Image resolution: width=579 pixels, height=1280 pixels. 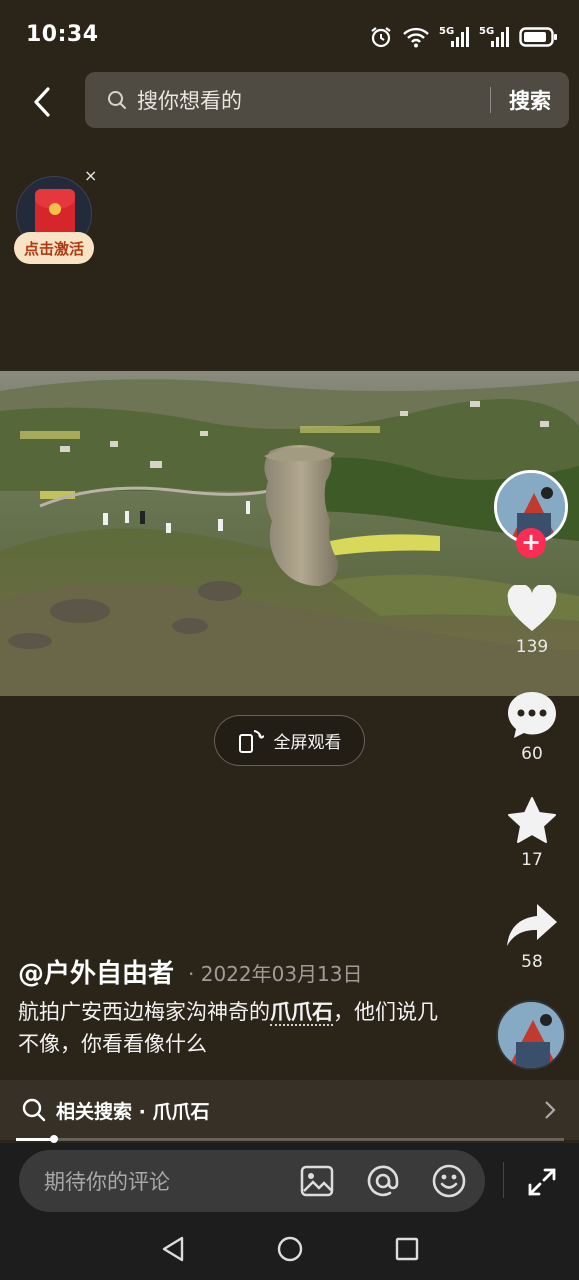 I want to click on nav-home-icon, so click(x=290, y=1249).